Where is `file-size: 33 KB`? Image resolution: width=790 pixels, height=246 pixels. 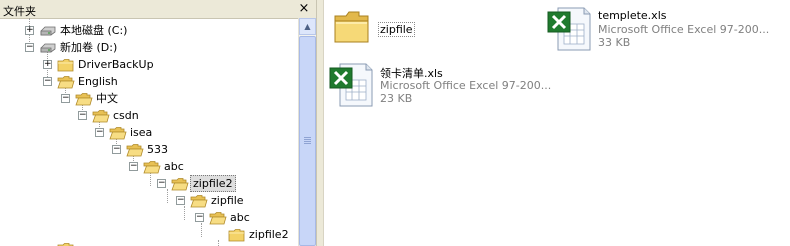 file-size: 33 KB is located at coordinates (614, 42).